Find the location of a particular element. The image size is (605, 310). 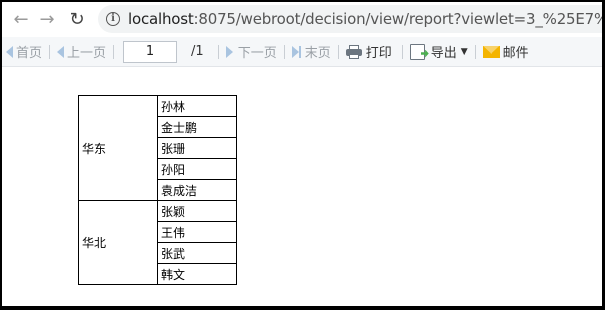

back-button: ← is located at coordinates (21, 19).